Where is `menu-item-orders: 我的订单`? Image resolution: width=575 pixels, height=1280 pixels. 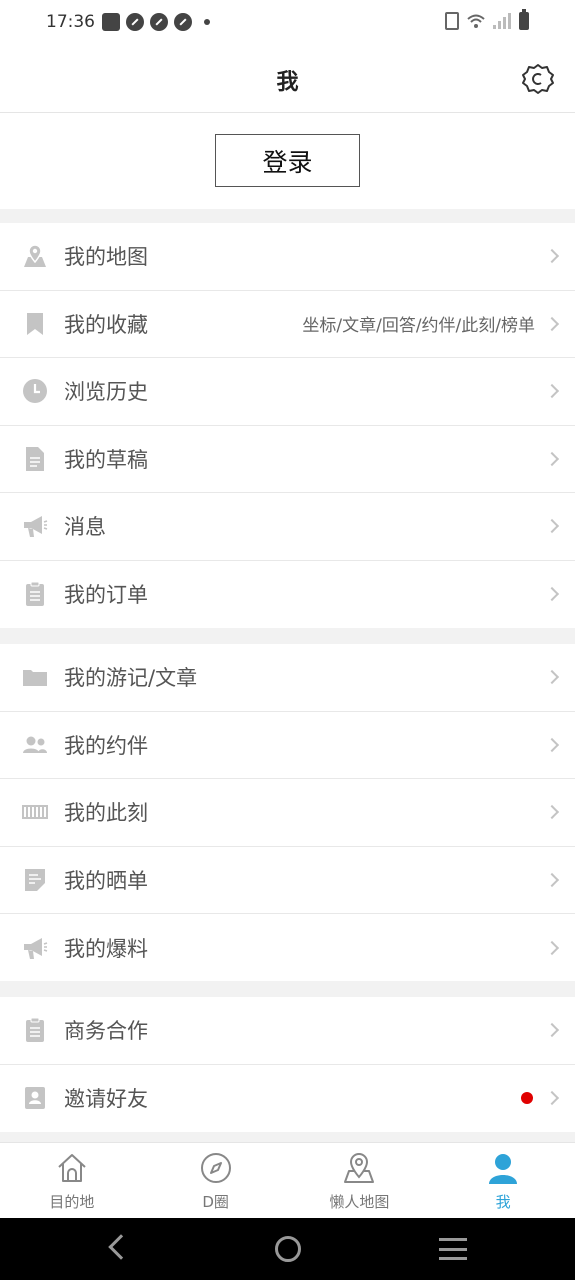 menu-item-orders: 我的订单 is located at coordinates (287, 595).